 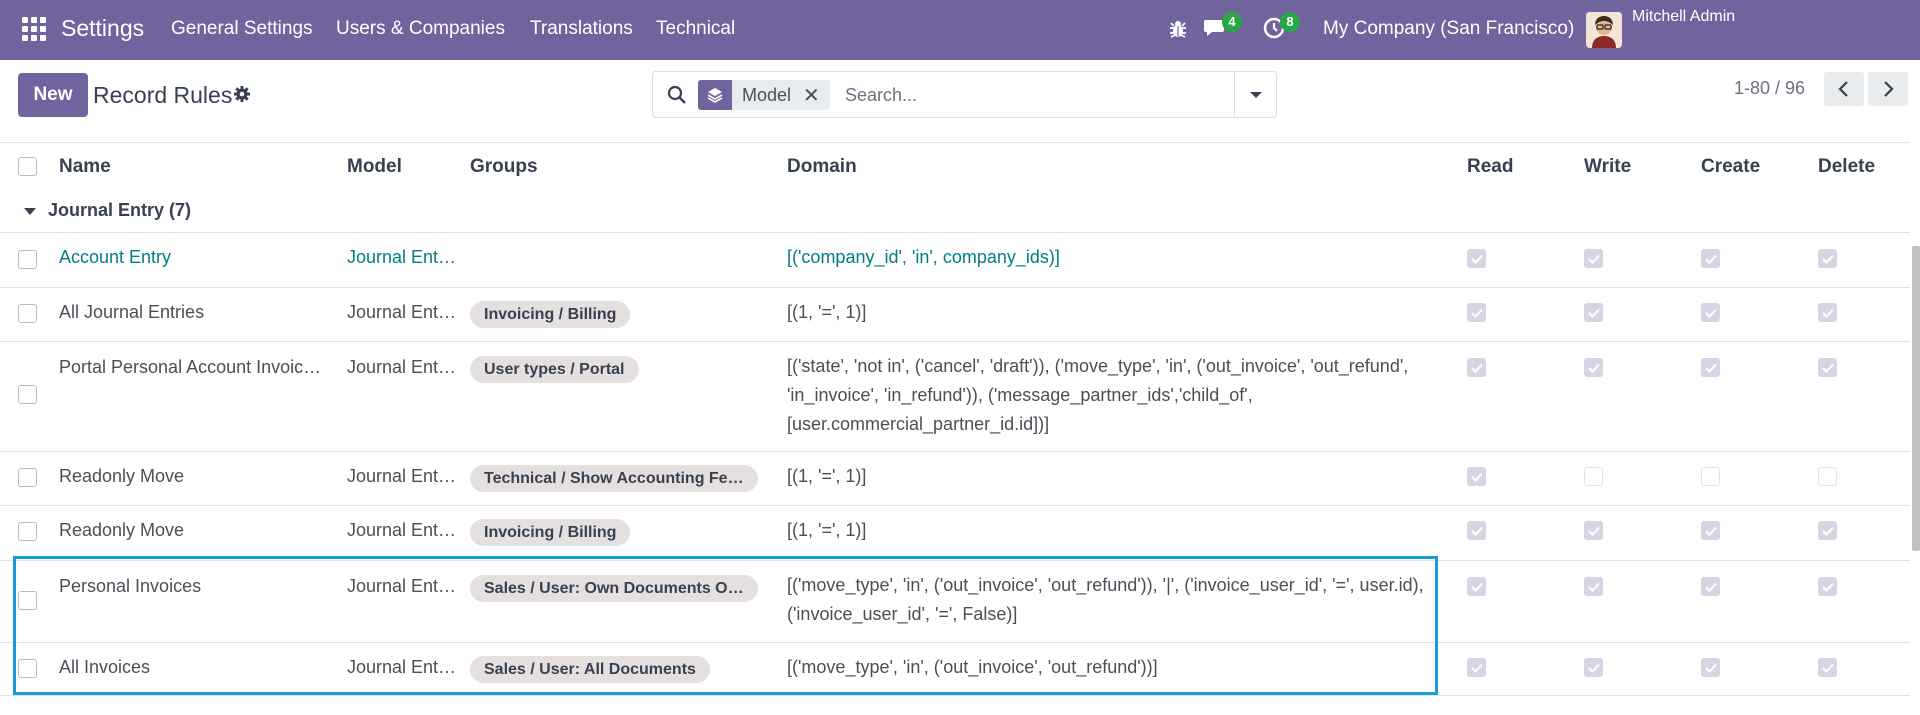 What do you see at coordinates (374, 167) in the screenshot?
I see `column-header-model: Model` at bounding box center [374, 167].